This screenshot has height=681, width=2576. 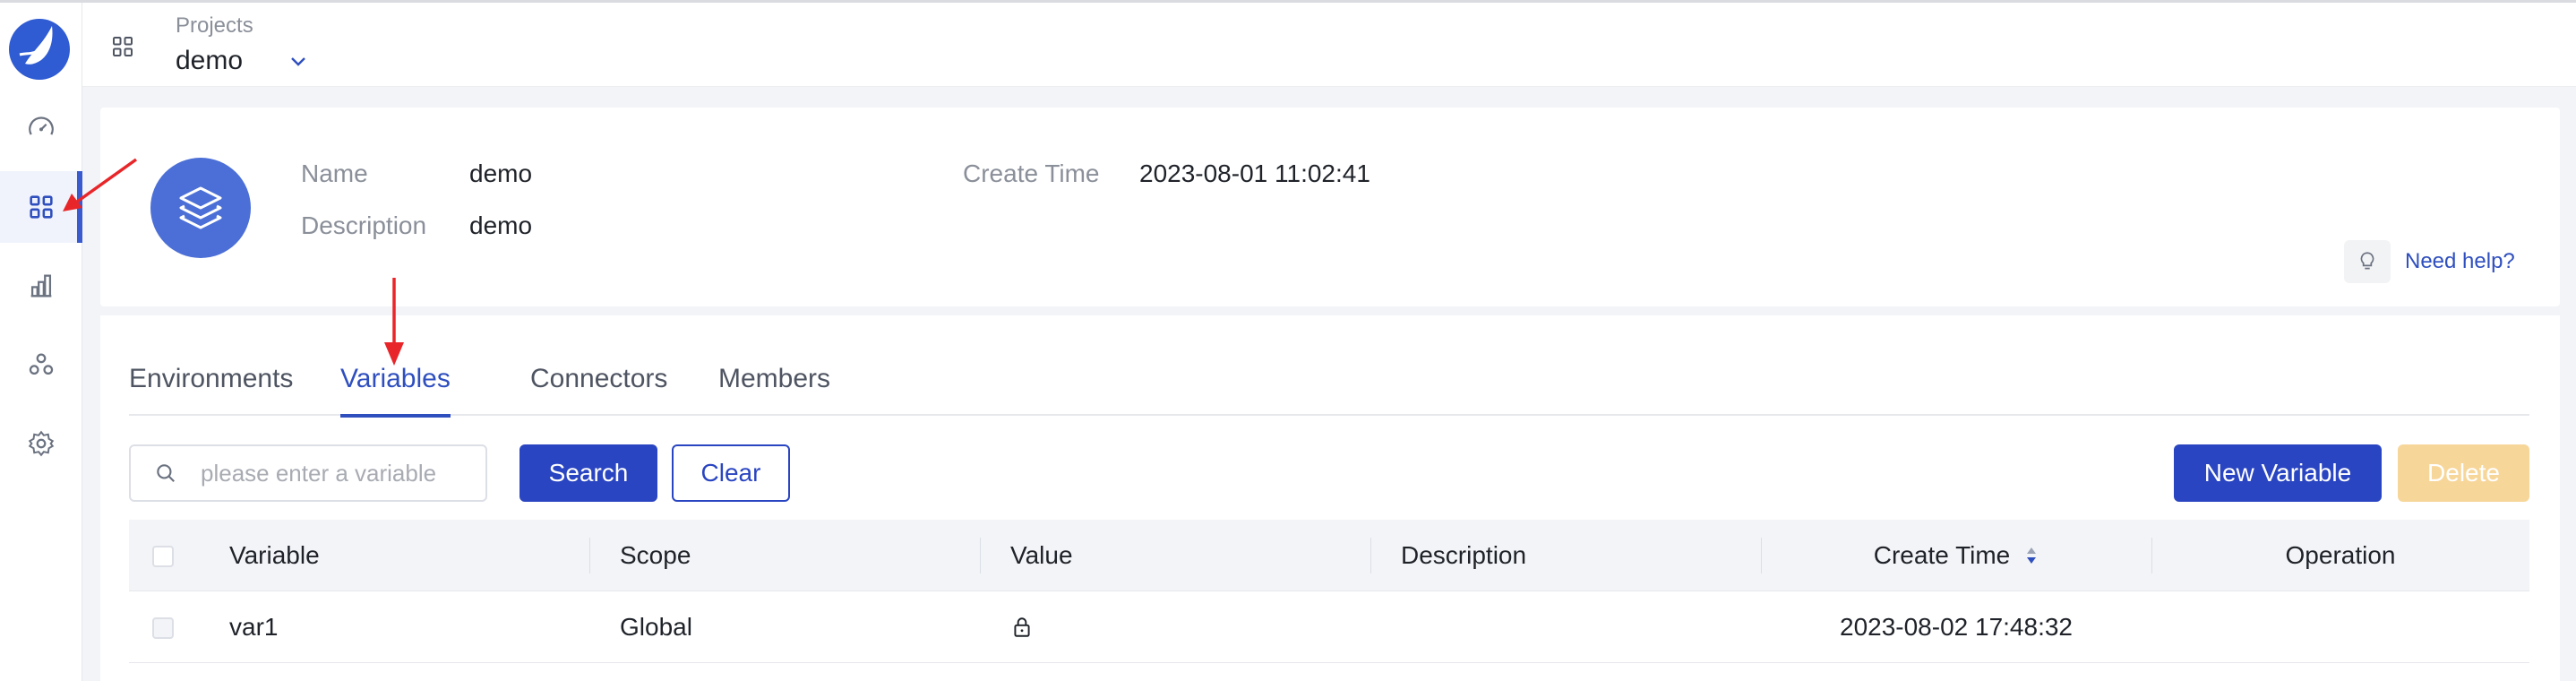 What do you see at coordinates (211, 390) in the screenshot?
I see `tab-environments: Environments` at bounding box center [211, 390].